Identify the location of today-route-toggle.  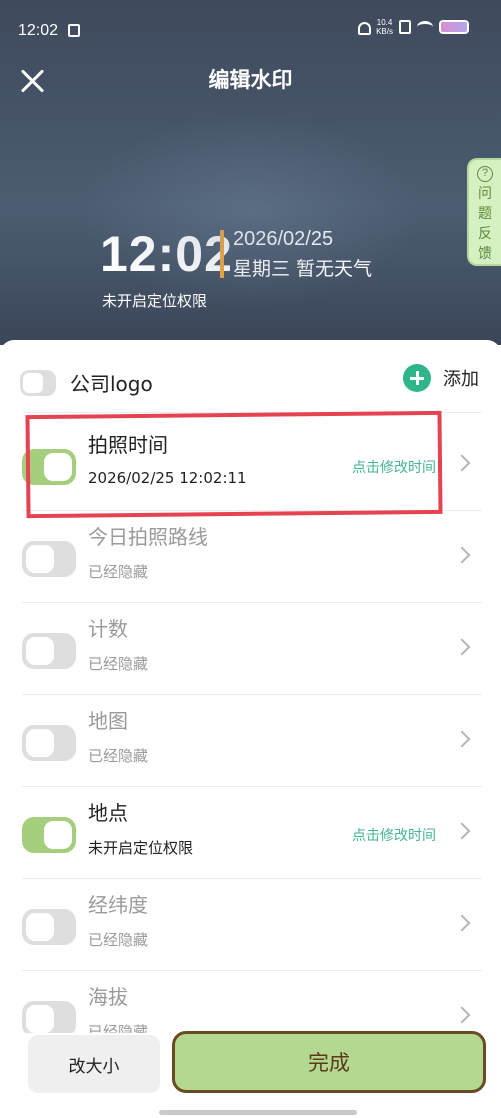
(49, 559).